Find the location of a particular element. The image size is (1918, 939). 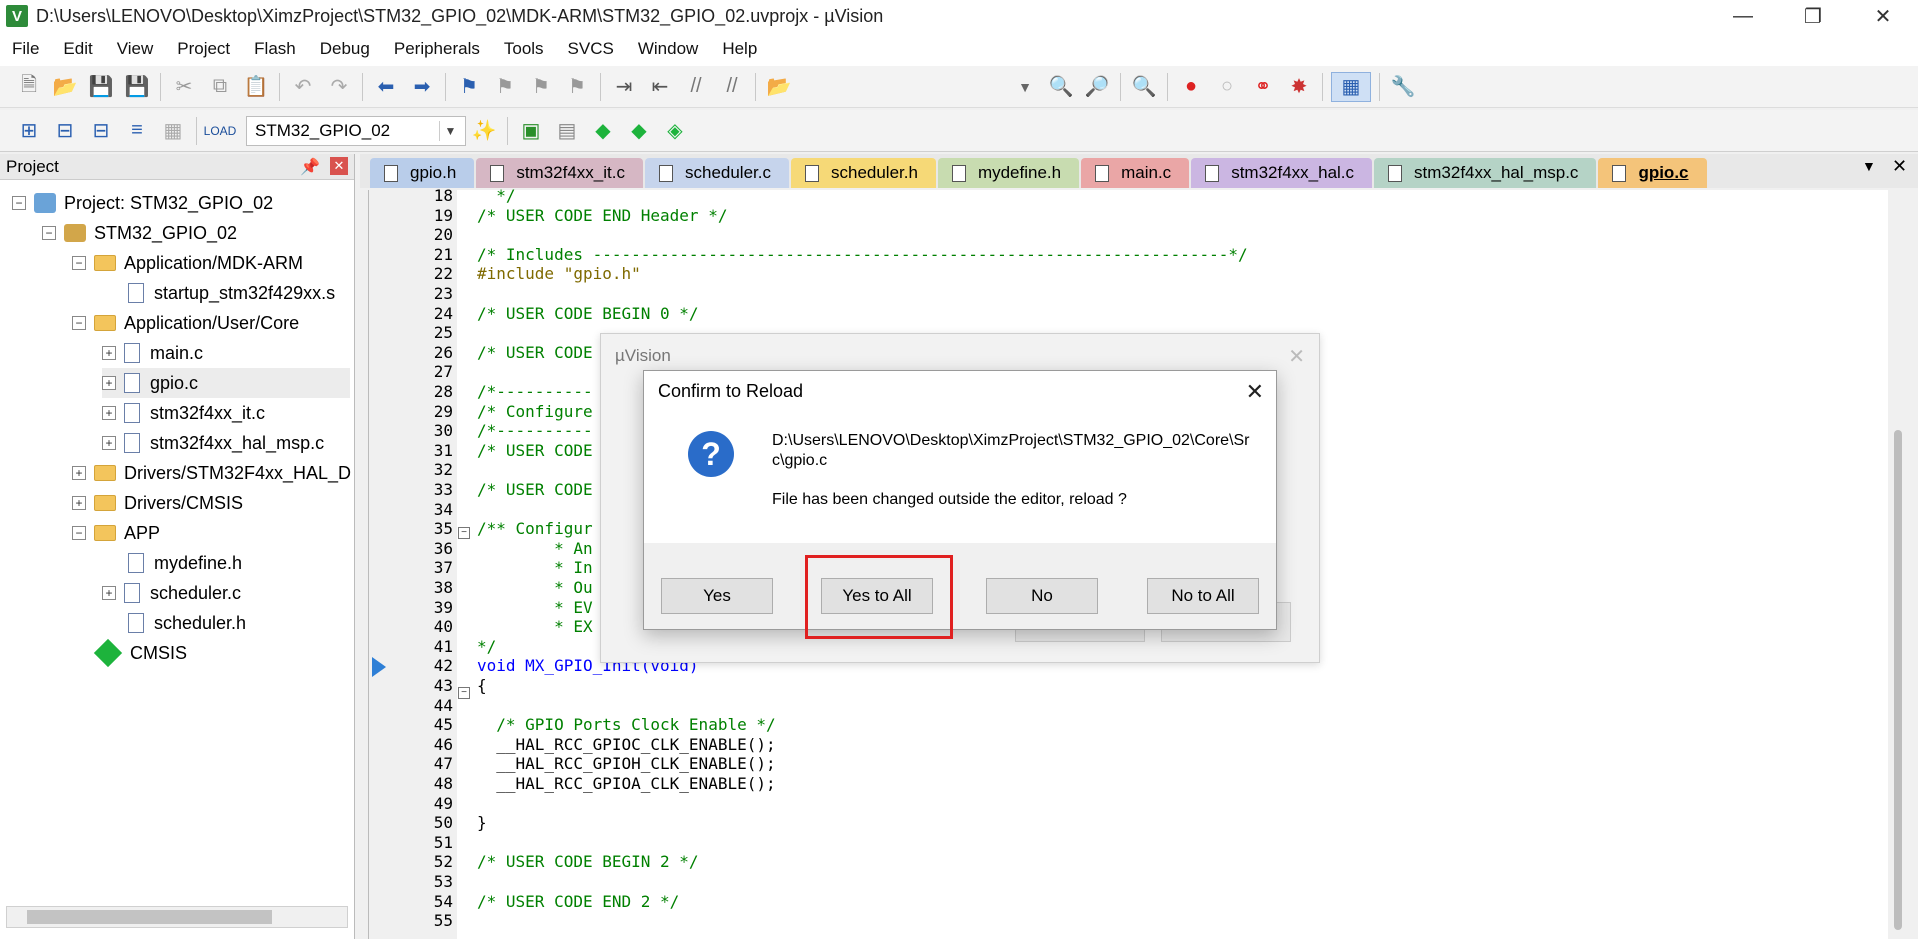

unindent-icon: ⇤ is located at coordinates (660, 87).